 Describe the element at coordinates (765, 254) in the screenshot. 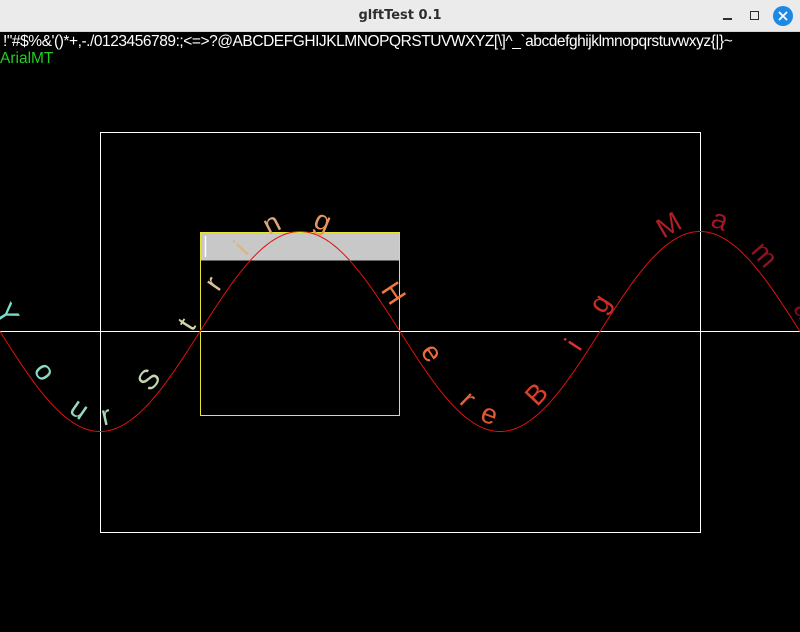

I see `curve-letter: m` at that location.